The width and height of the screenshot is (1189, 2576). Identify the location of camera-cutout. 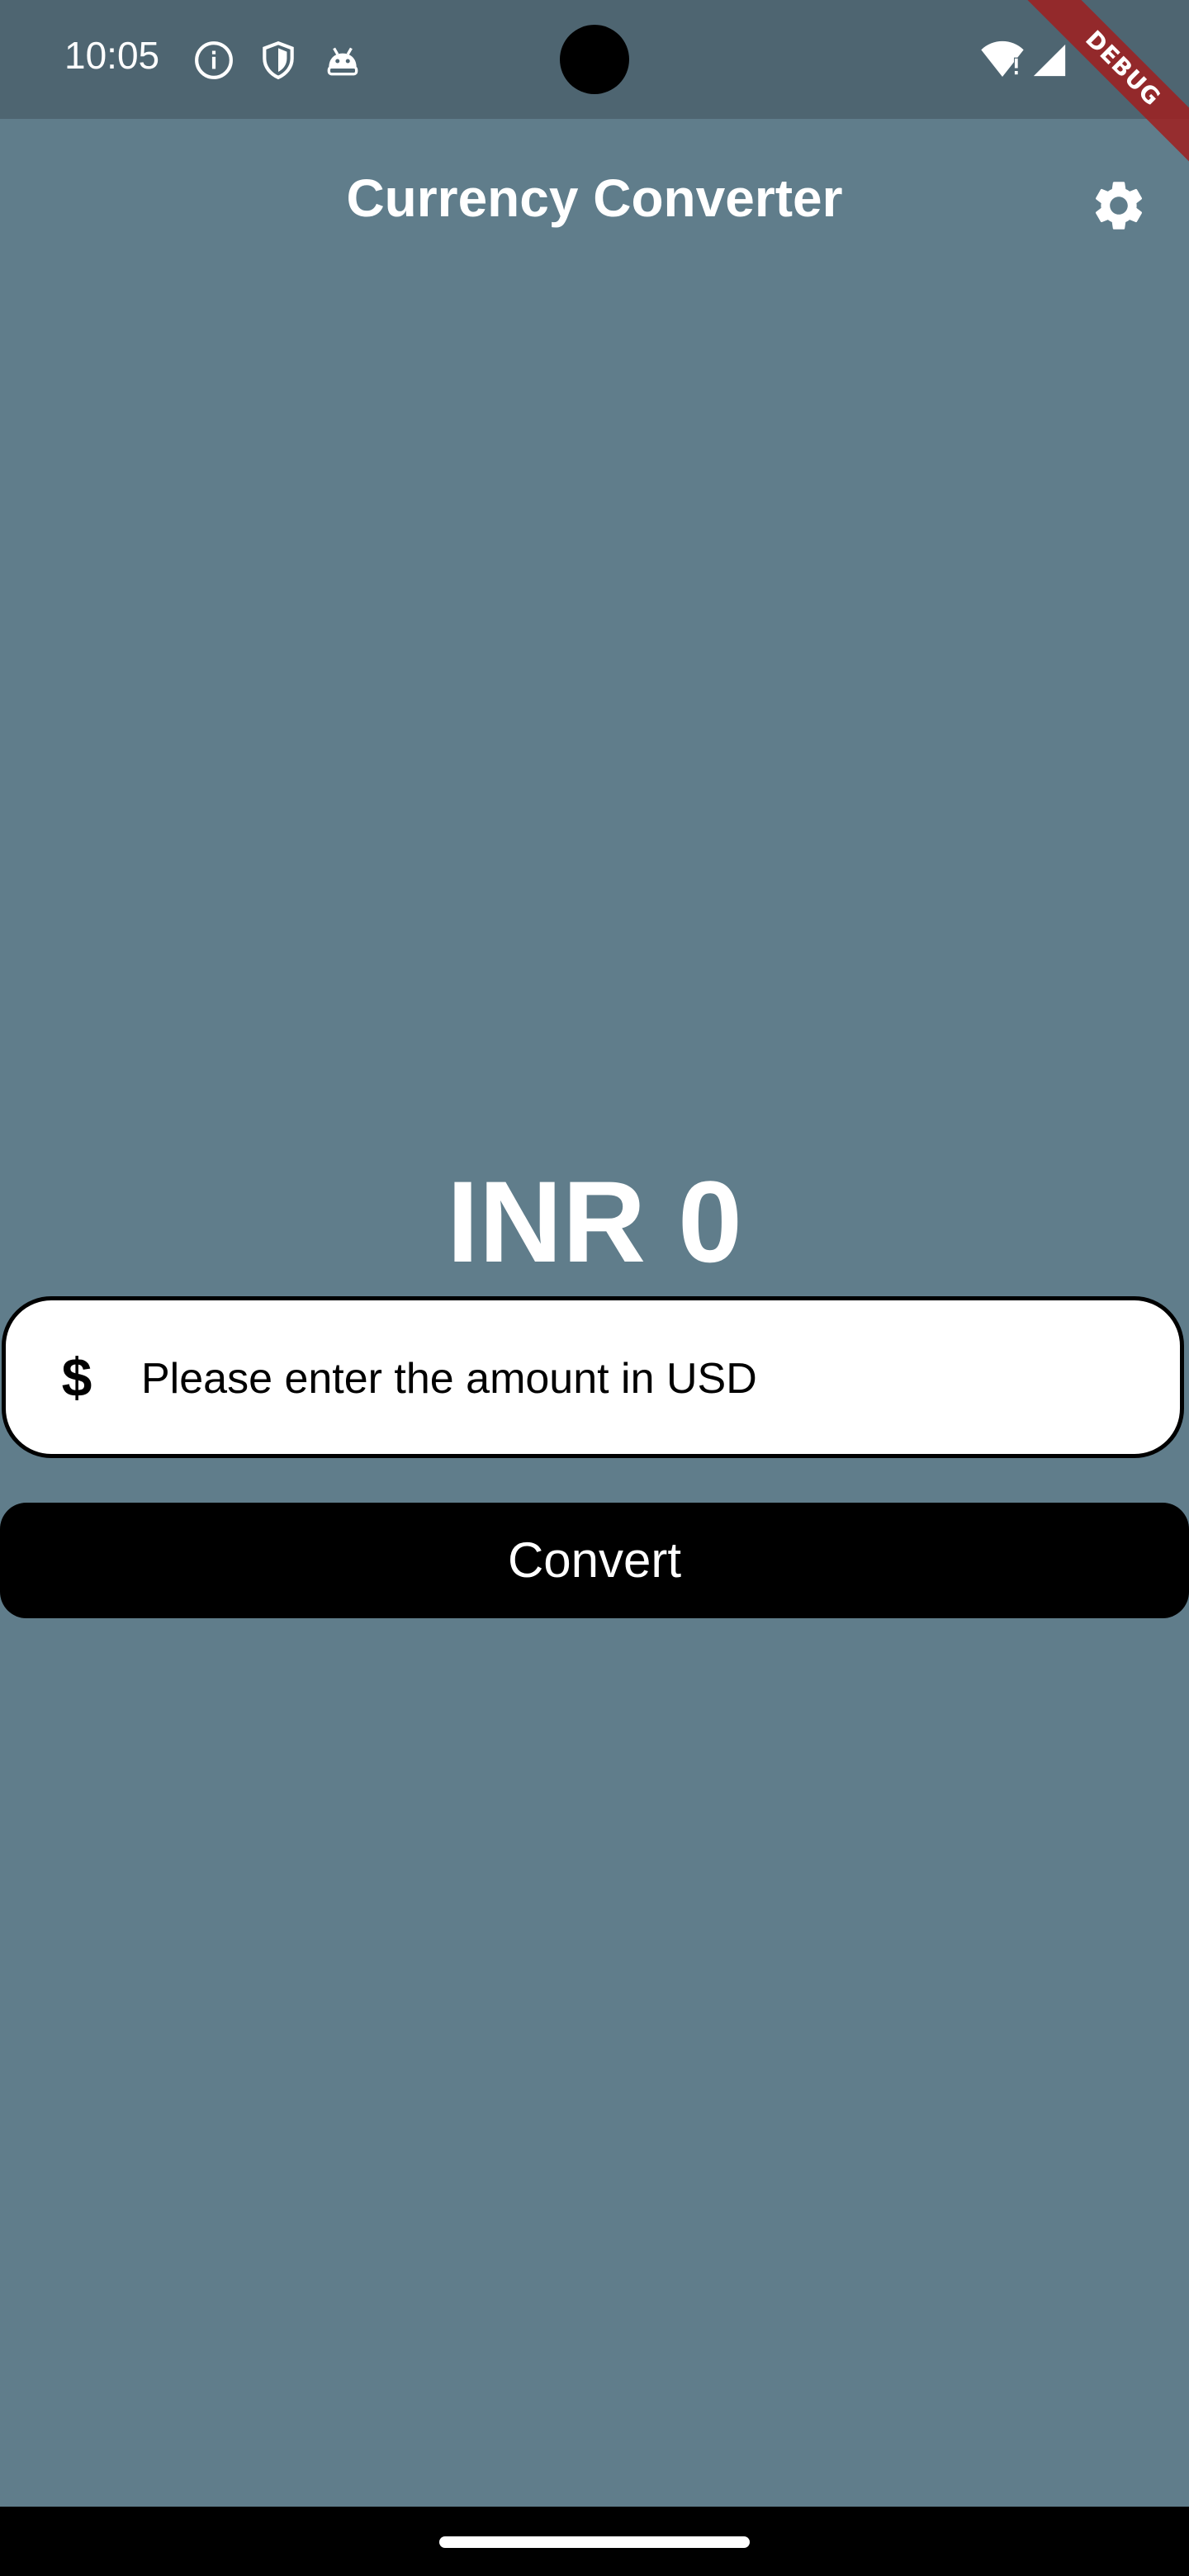
(594, 59).